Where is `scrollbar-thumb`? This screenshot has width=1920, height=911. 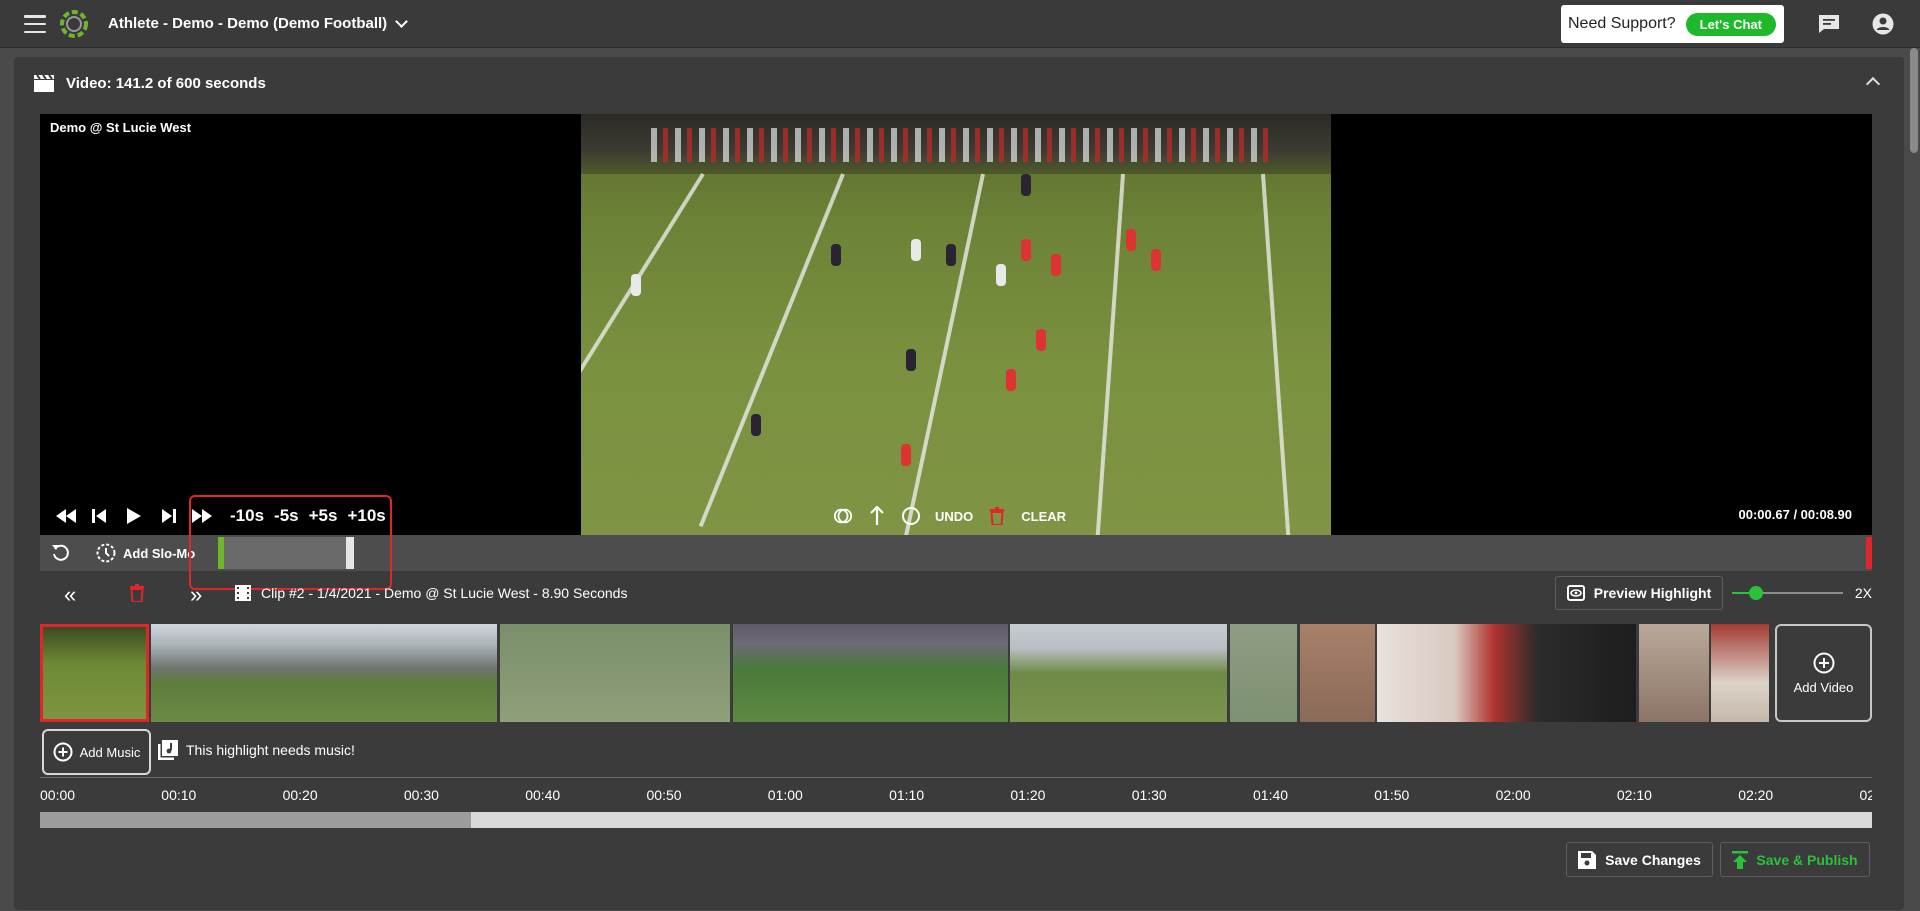
scrollbar-thumb is located at coordinates (1914, 100).